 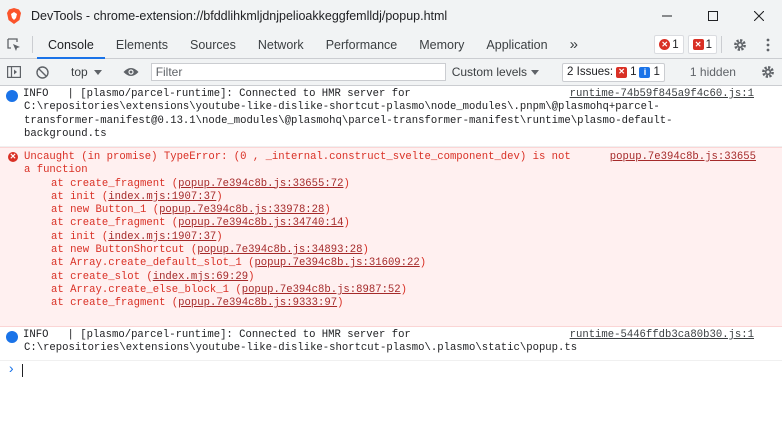 I want to click on issues-label: 2 Issues:, so click(x=590, y=72).